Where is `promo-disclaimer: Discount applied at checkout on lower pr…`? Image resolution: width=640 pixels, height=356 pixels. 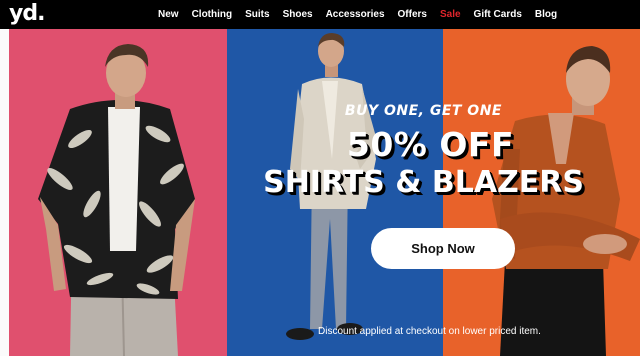
promo-disclaimer: Discount applied at checkout on lower pr… is located at coordinates (429, 331).